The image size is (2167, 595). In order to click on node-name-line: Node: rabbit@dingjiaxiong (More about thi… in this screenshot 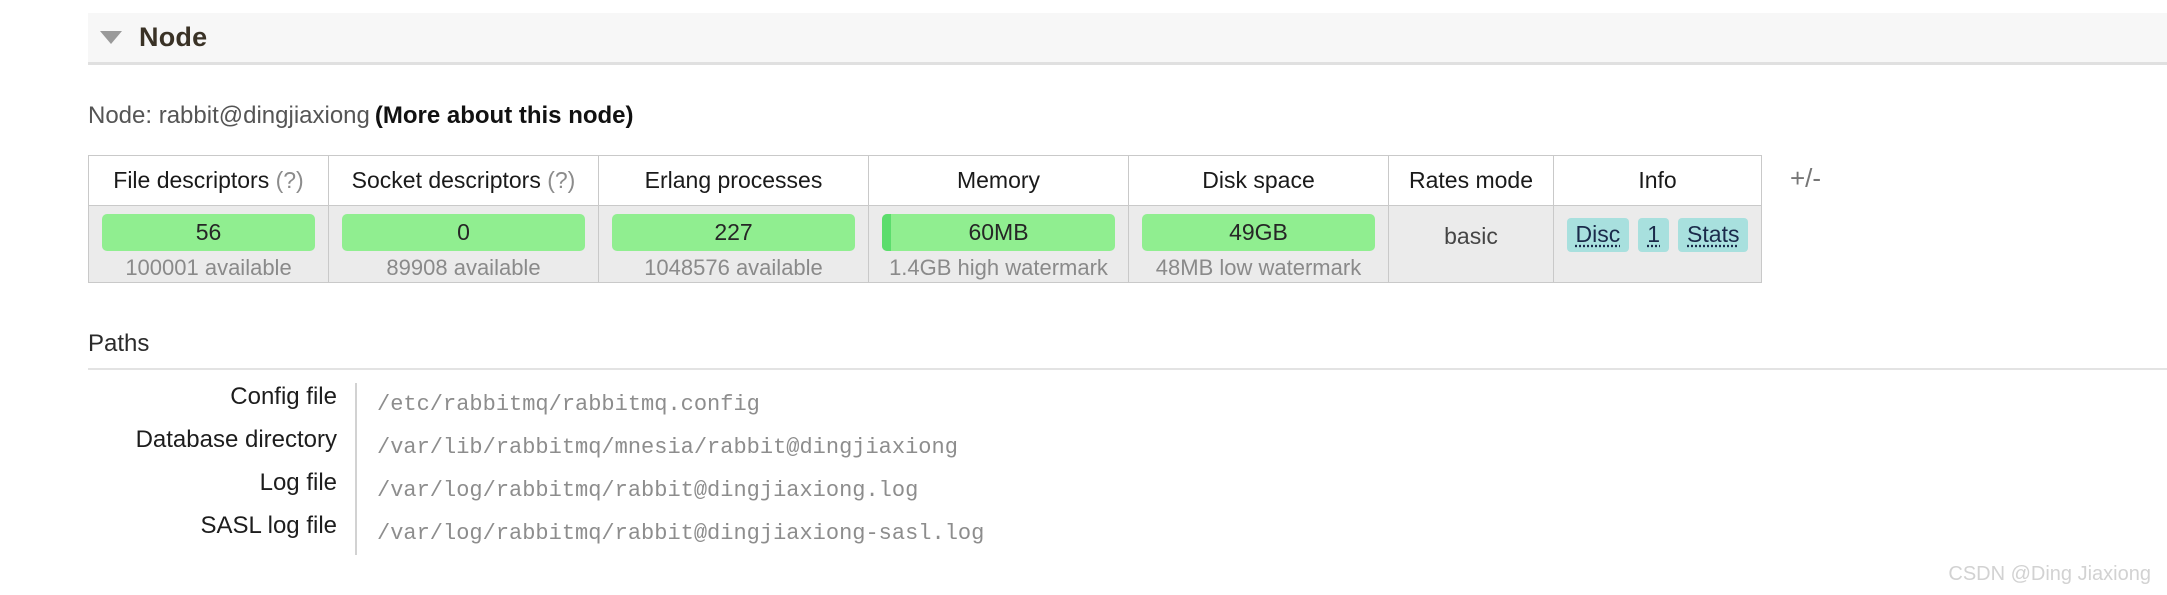, I will do `click(361, 116)`.